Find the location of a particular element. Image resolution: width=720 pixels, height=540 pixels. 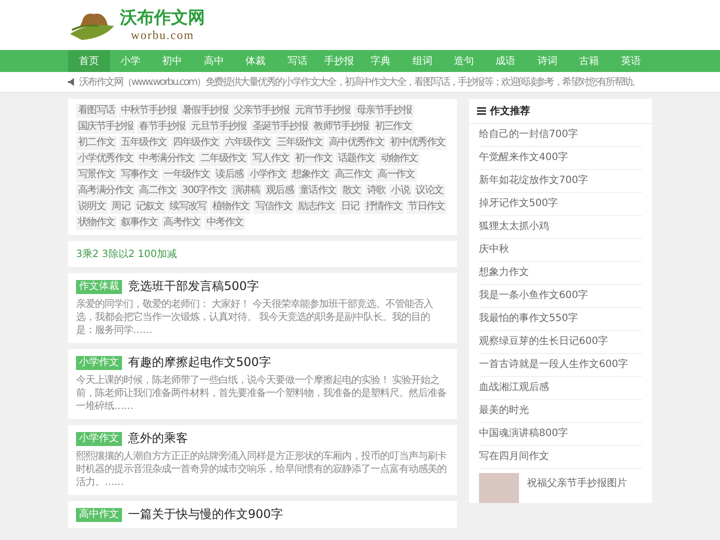

category-tag: 话题作文 is located at coordinates (356, 159).